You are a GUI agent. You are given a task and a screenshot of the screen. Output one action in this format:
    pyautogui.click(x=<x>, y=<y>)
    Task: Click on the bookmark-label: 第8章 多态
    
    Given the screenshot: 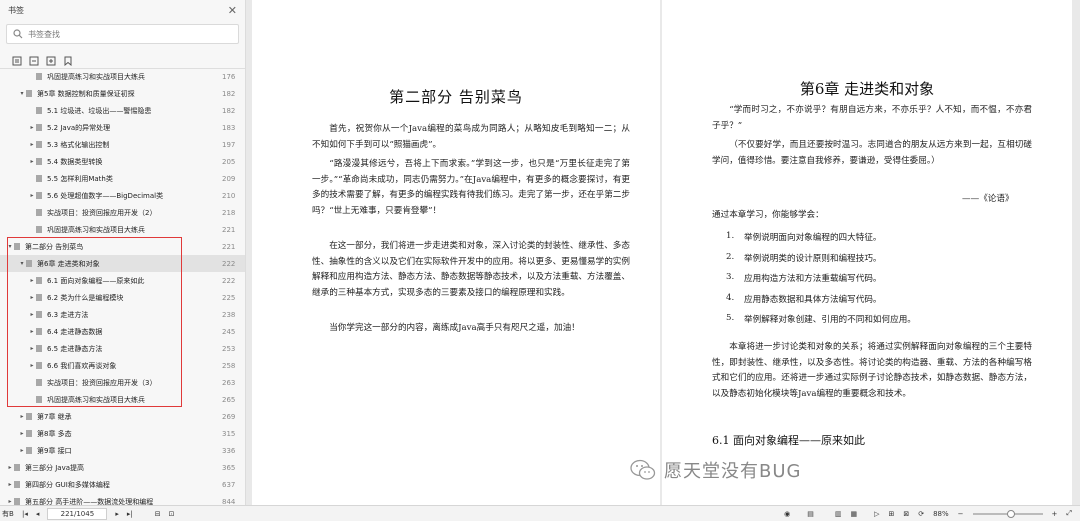 What is the action you would take?
    pyautogui.click(x=54, y=433)
    